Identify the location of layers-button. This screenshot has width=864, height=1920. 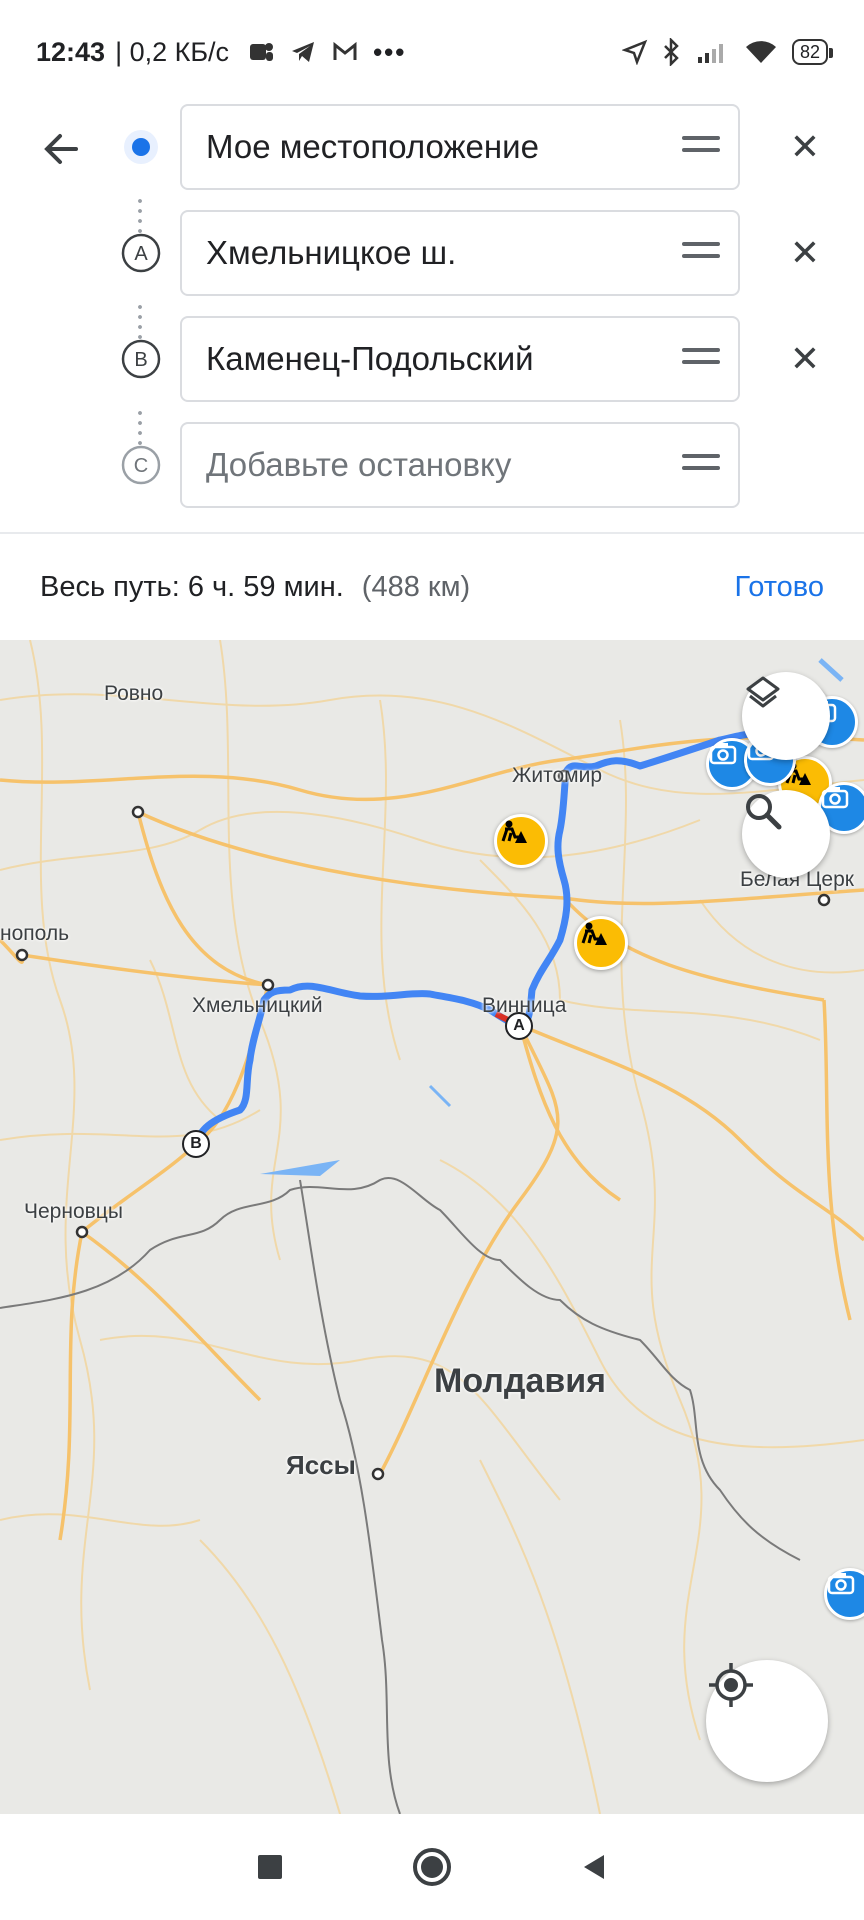
(786, 716).